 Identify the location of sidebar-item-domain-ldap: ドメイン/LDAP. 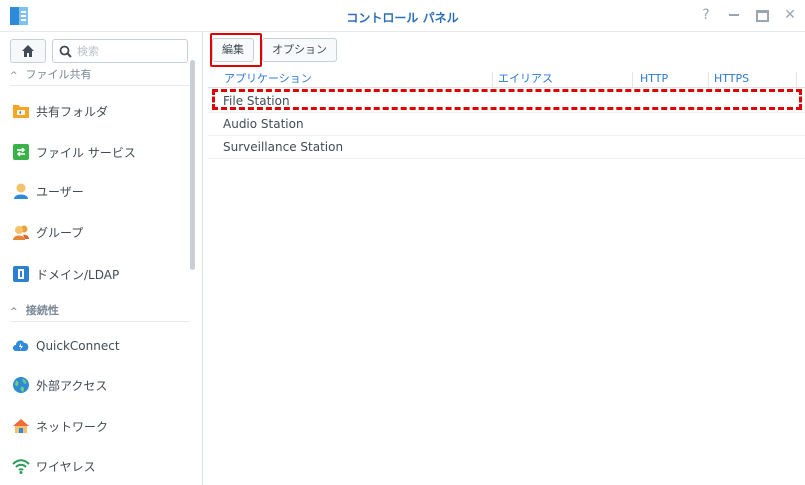
(99, 274).